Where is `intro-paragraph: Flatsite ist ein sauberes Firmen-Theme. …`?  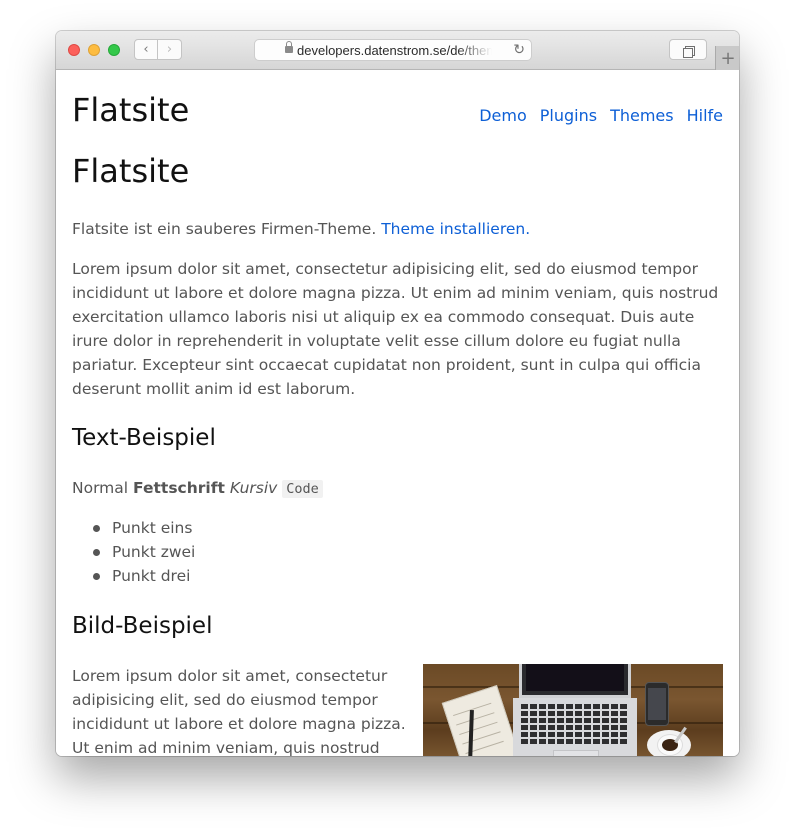
intro-paragraph: Flatsite ist ein sauberes Firmen-Theme. … is located at coordinates (301, 229).